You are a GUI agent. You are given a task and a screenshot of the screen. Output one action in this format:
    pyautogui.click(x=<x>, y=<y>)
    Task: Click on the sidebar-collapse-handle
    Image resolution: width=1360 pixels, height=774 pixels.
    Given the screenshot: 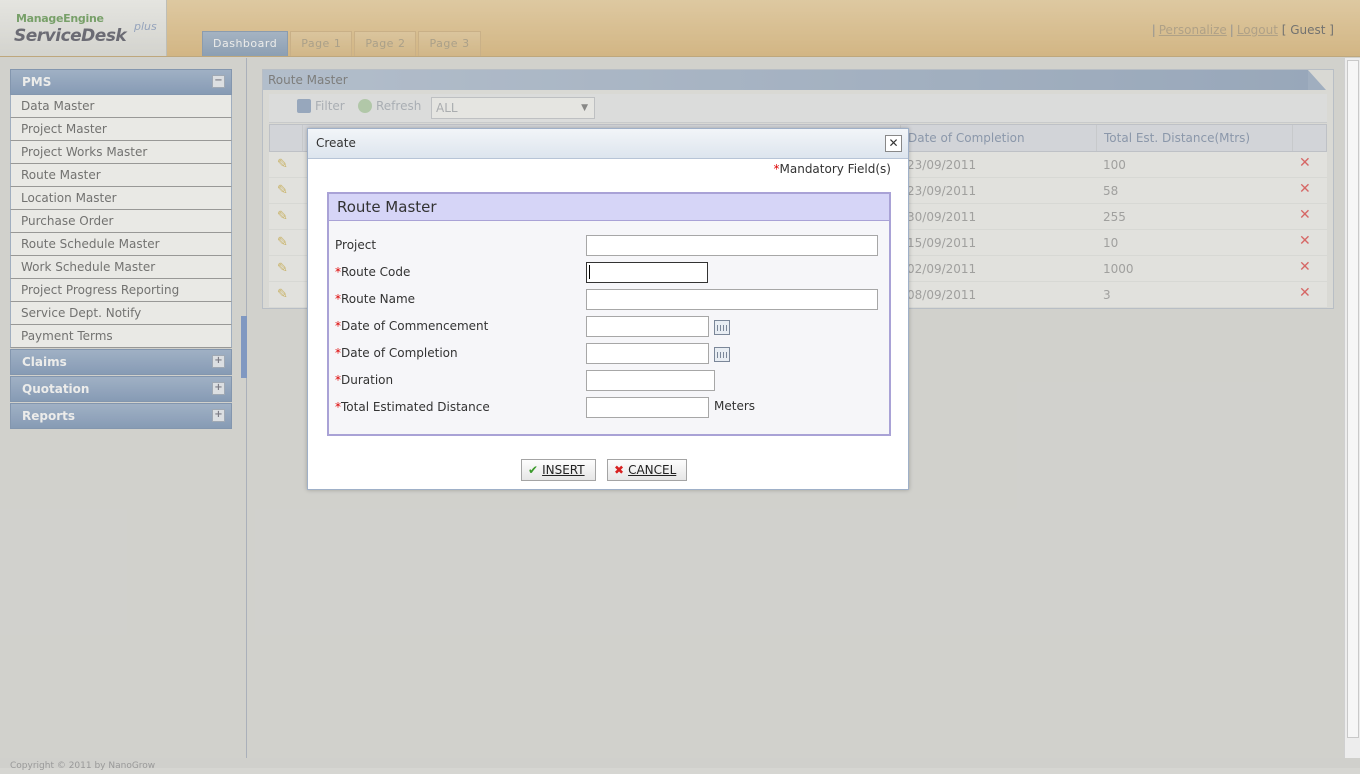 What is the action you would take?
    pyautogui.click(x=244, y=347)
    